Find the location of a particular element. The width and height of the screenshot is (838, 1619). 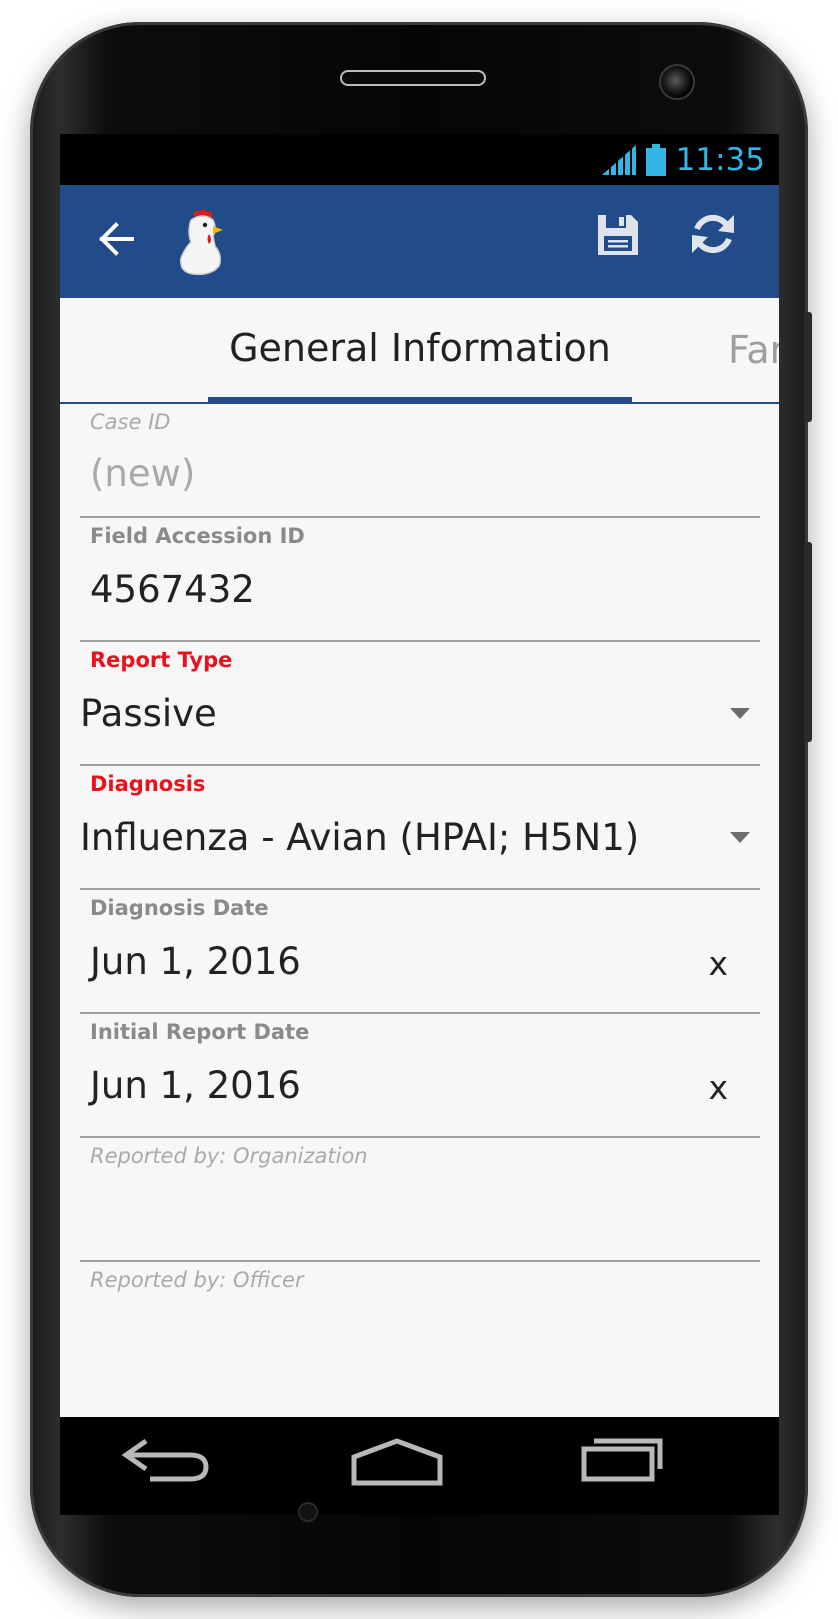

diagnosis-field: Diagnosis Influenza - Avian (HPAI; H5N1) is located at coordinates (420, 828).